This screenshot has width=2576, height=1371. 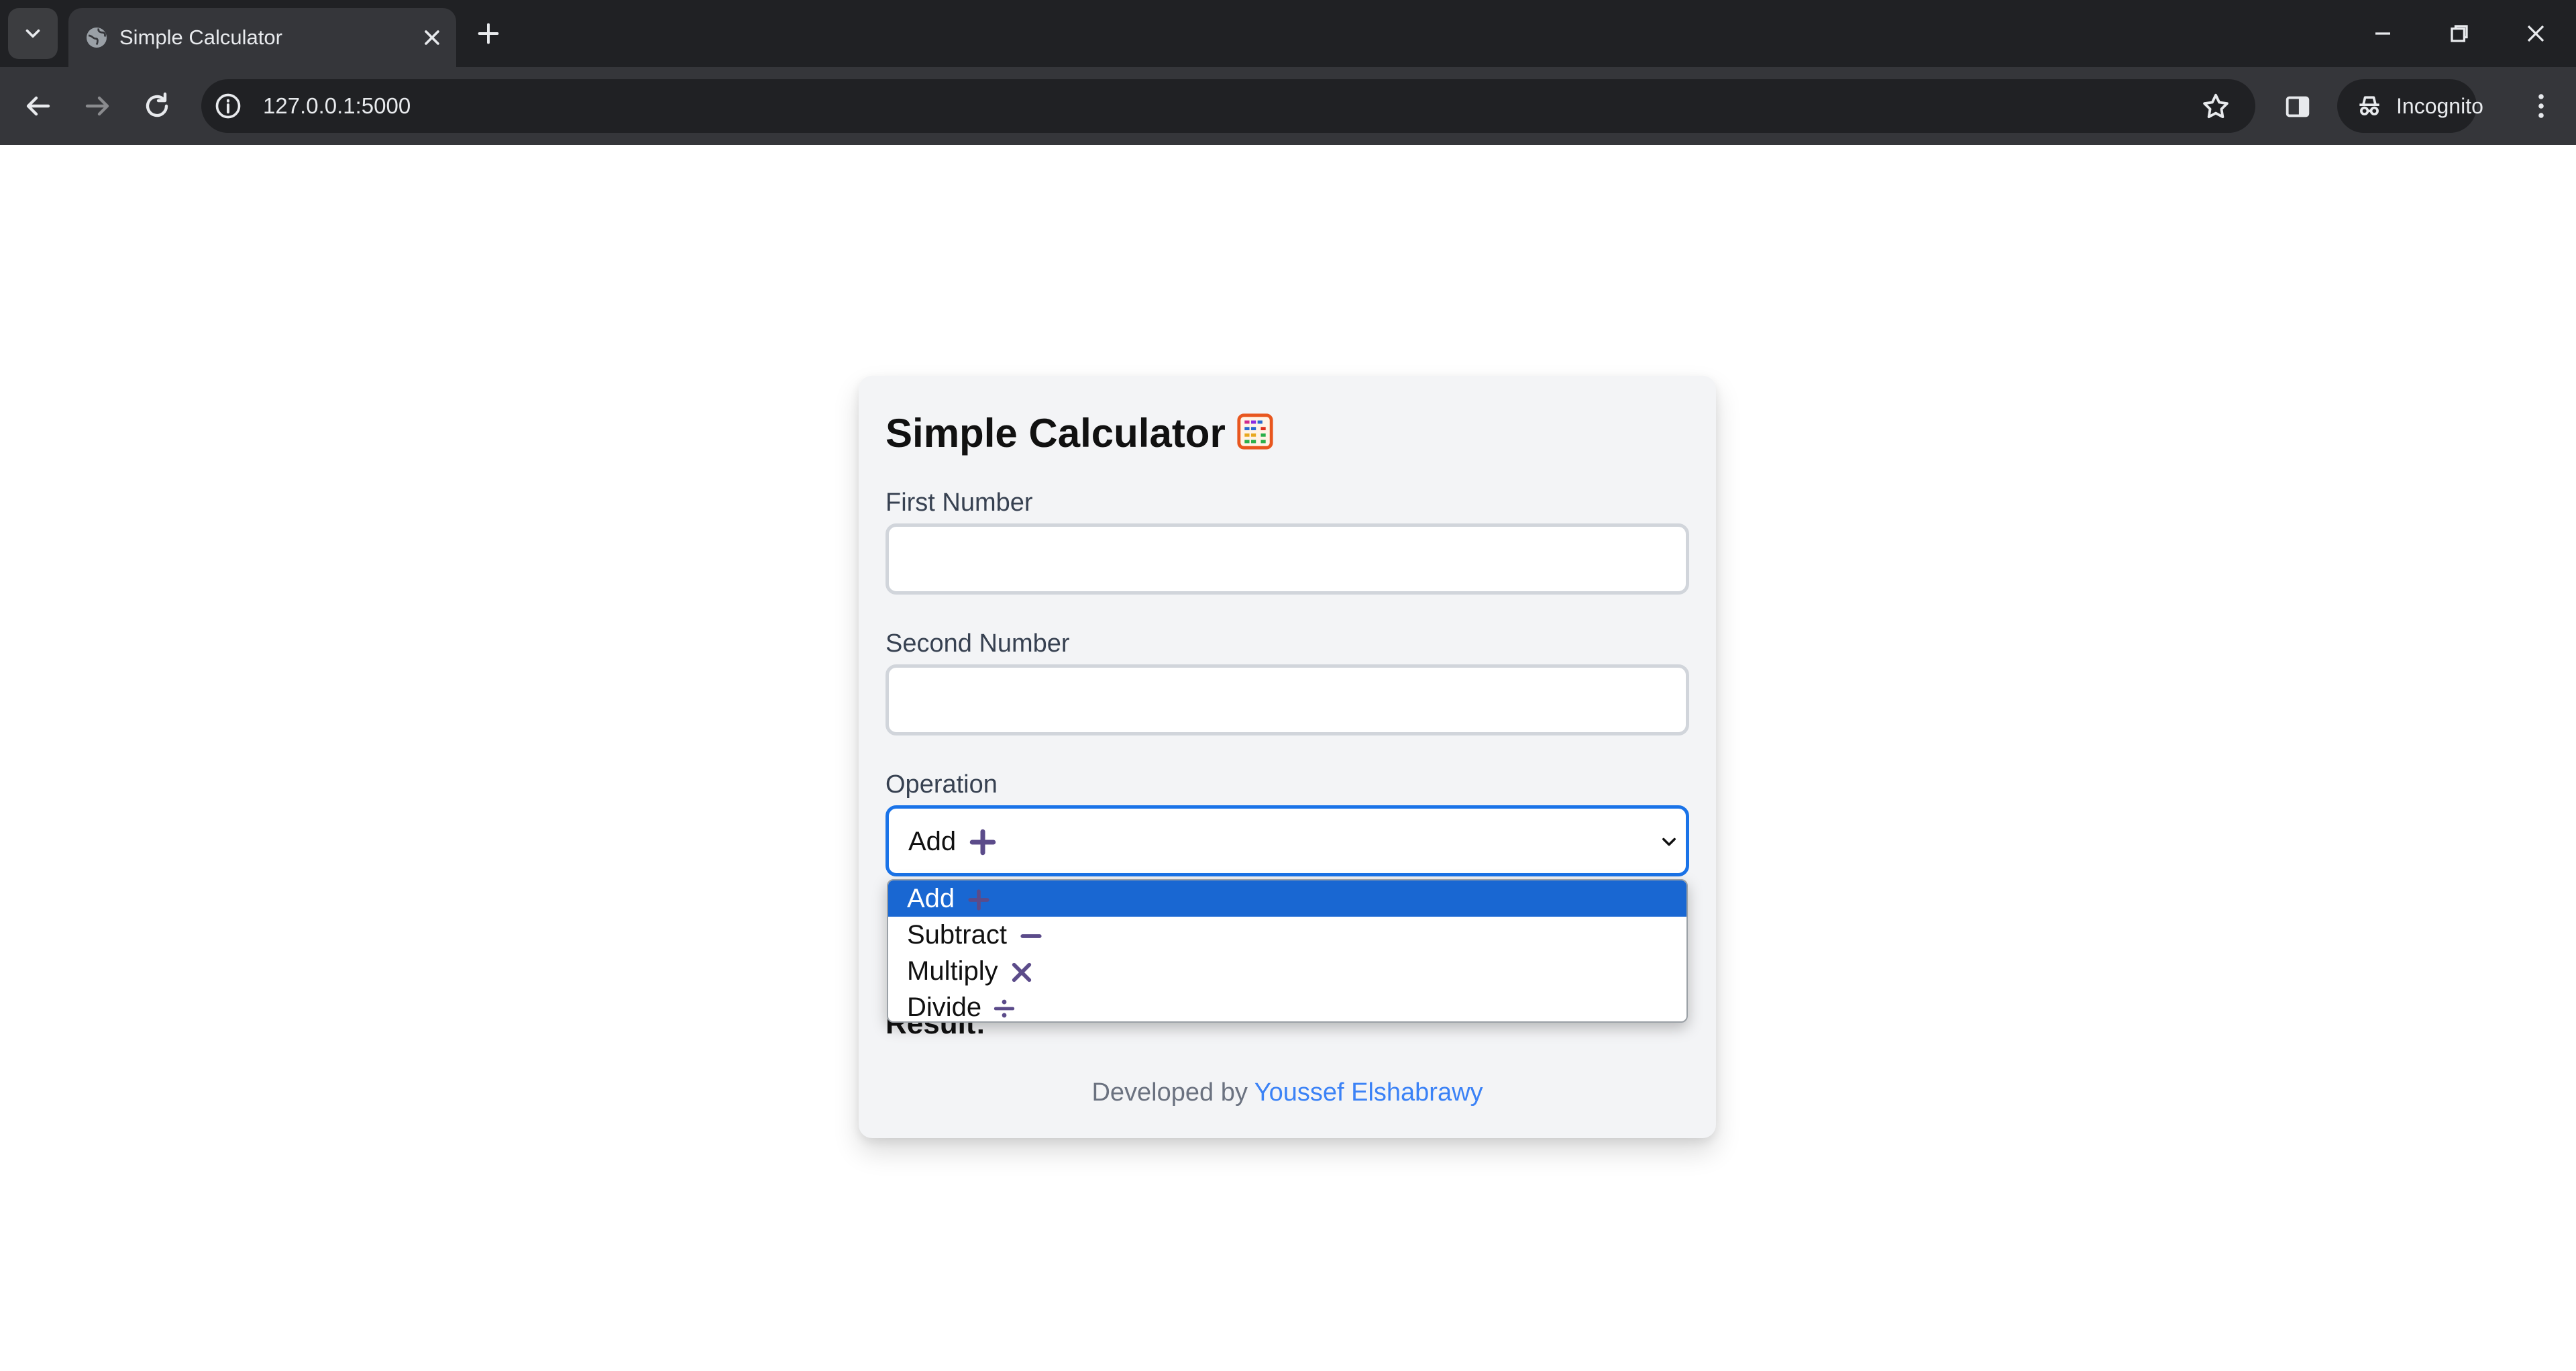 What do you see at coordinates (2369, 105) in the screenshot?
I see `incognito-icon` at bounding box center [2369, 105].